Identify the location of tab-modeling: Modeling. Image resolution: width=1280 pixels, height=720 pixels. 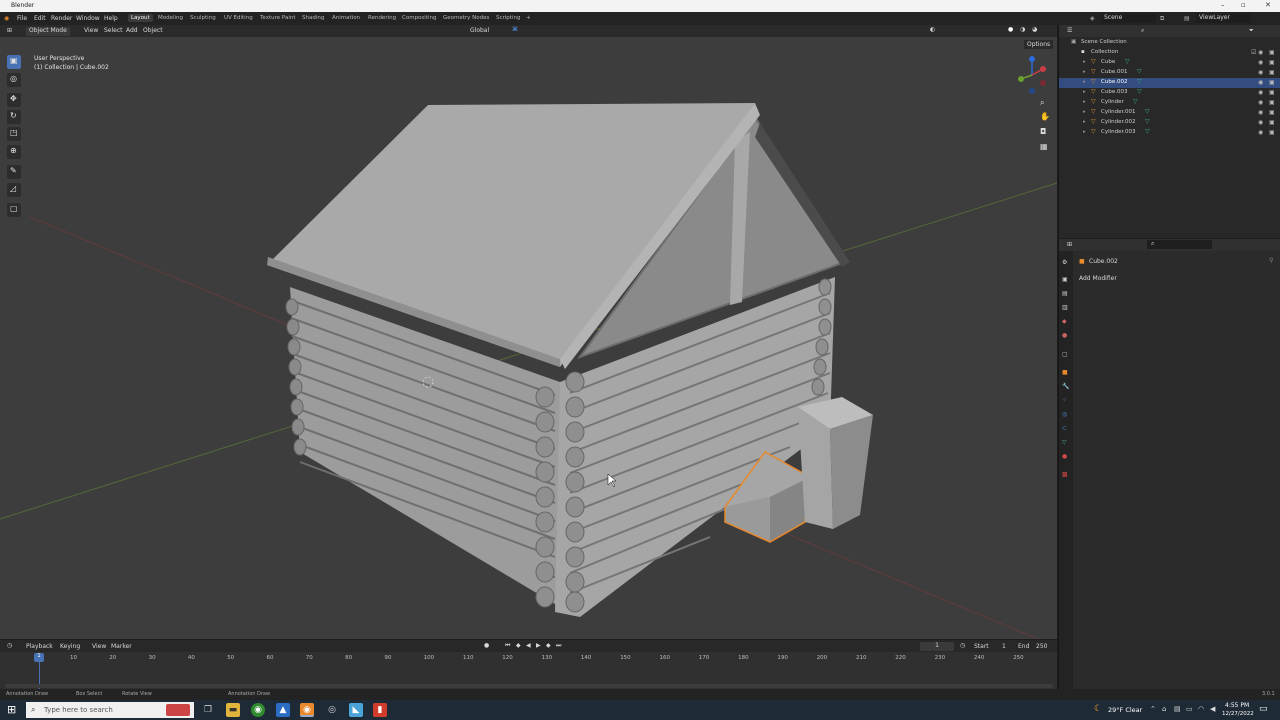
(170, 18).